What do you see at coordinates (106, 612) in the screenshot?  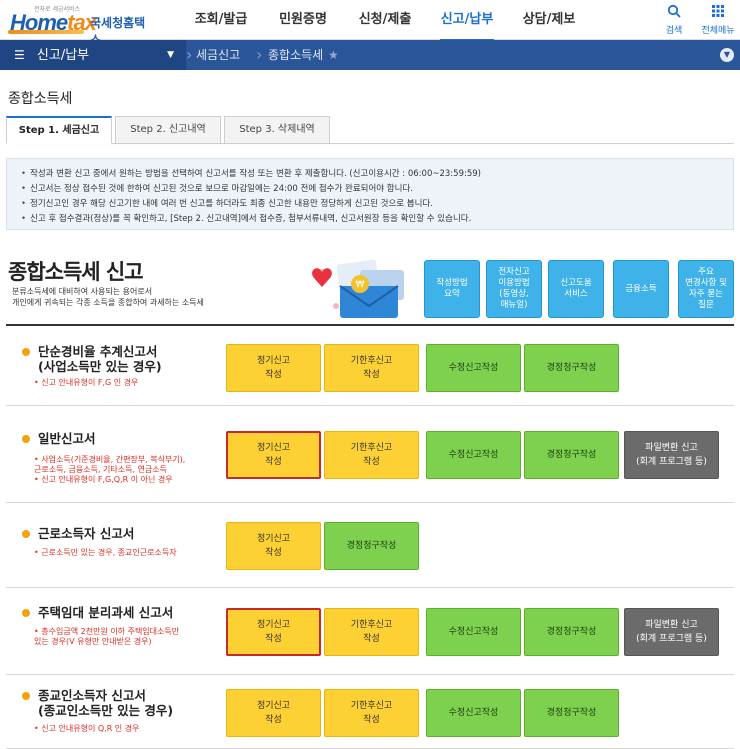 I see `row-title: 주택임대 분리과세 신고서` at bounding box center [106, 612].